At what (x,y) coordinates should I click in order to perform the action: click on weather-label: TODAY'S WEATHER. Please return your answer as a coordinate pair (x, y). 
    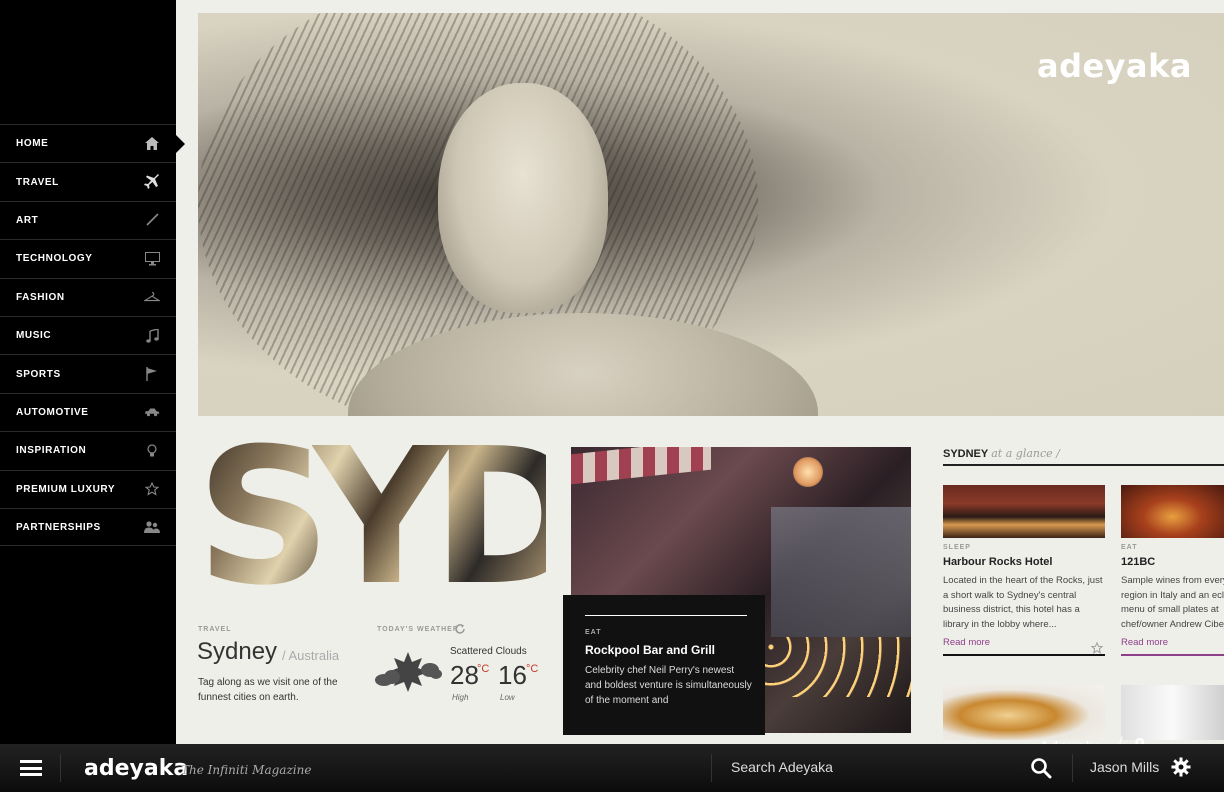
    Looking at the image, I should click on (418, 629).